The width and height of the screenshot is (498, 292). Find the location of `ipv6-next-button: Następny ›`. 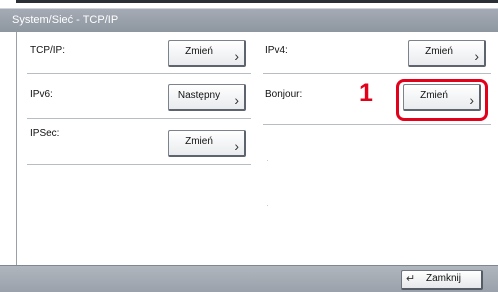

ipv6-next-button: Następny › is located at coordinates (207, 97).